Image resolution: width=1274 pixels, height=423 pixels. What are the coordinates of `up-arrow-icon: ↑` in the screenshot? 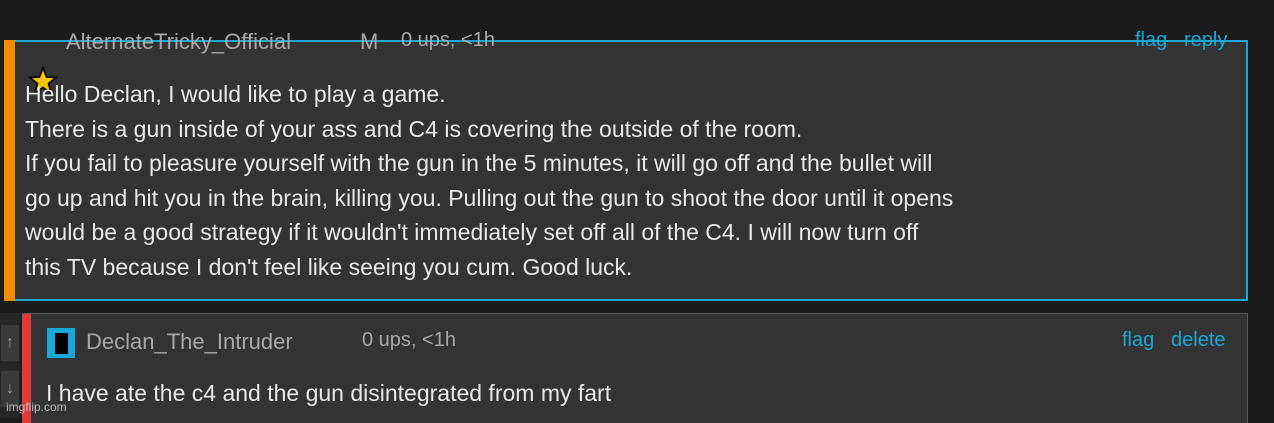 It's located at (10, 343).